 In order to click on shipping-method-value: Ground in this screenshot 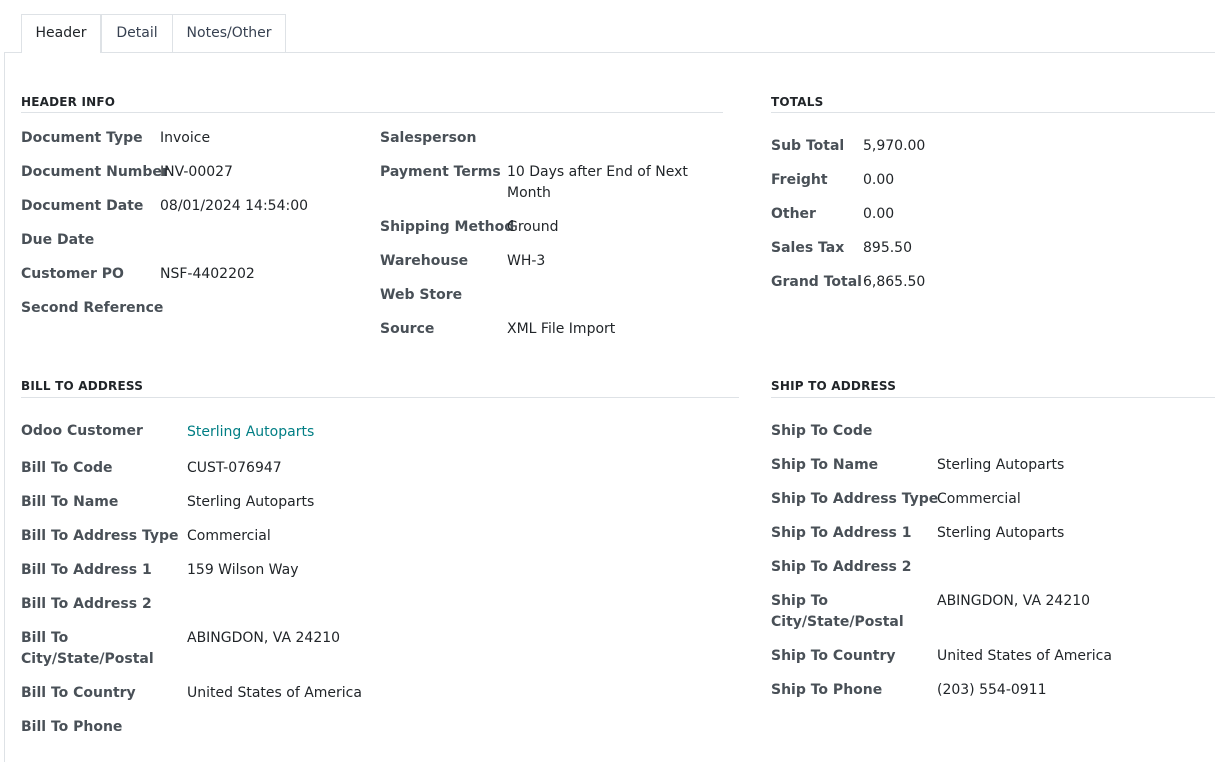, I will do `click(533, 227)`.